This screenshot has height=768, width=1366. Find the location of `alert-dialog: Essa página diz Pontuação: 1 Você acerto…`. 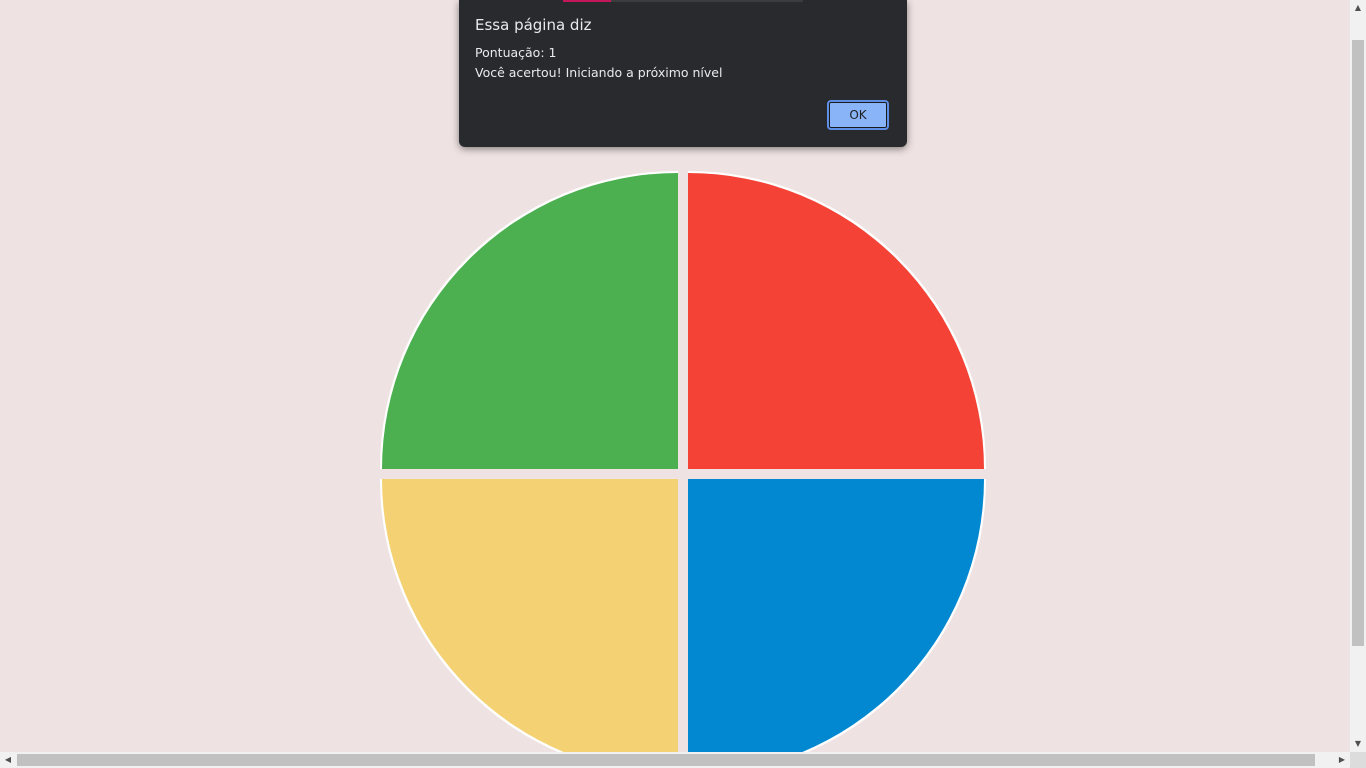

alert-dialog: Essa página diz Pontuação: 1 Você acerto… is located at coordinates (683, 73).